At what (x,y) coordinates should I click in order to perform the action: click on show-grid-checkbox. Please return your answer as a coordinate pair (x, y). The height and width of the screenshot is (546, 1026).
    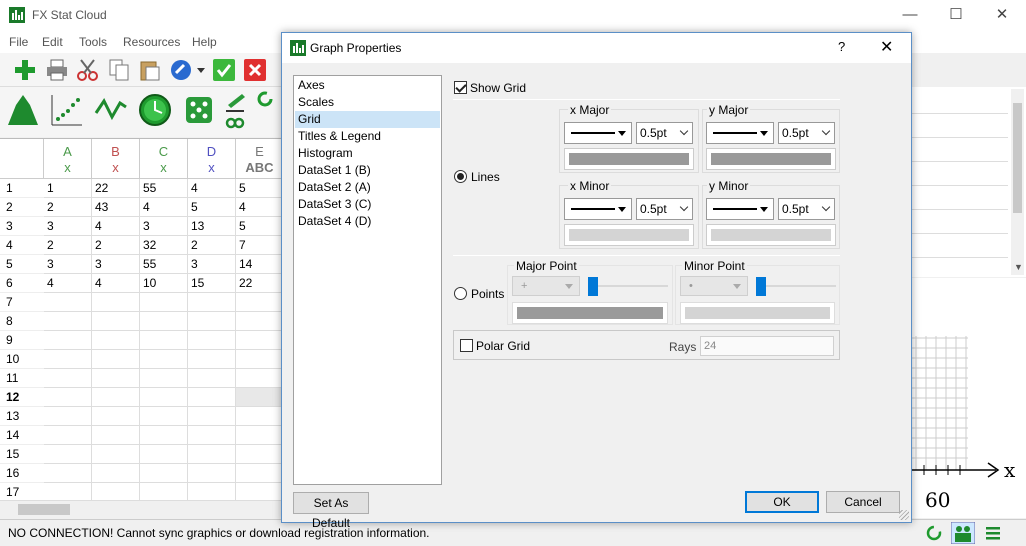
    Looking at the image, I should click on (460, 87).